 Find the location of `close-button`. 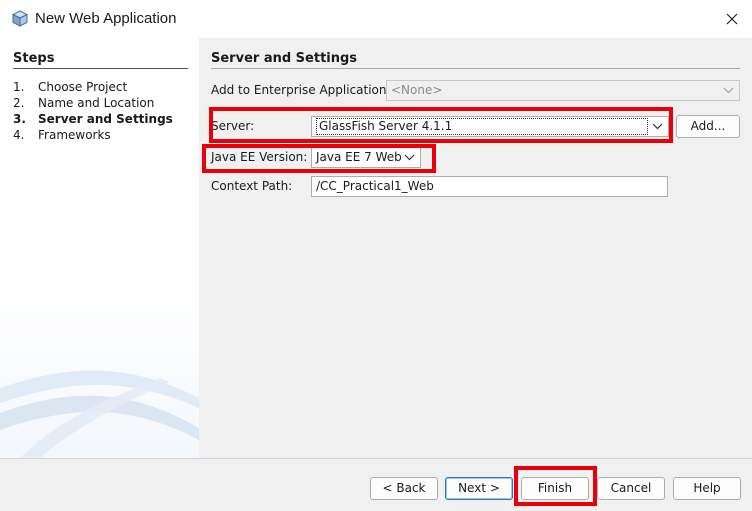

close-button is located at coordinates (732, 19).